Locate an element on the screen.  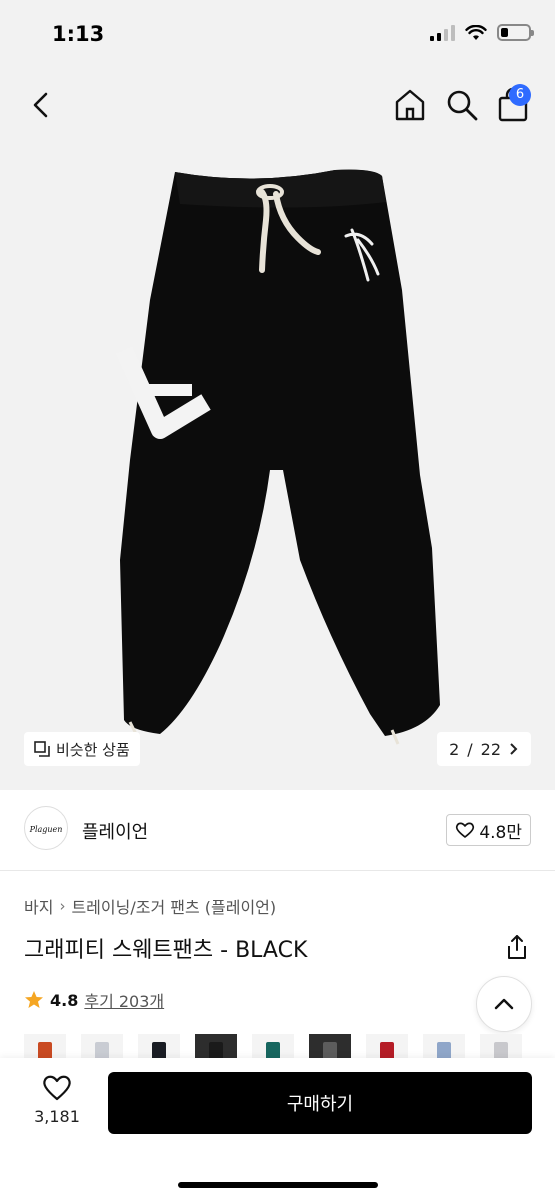
similar-products-button: 비슷한 상품 is located at coordinates (82, 749).